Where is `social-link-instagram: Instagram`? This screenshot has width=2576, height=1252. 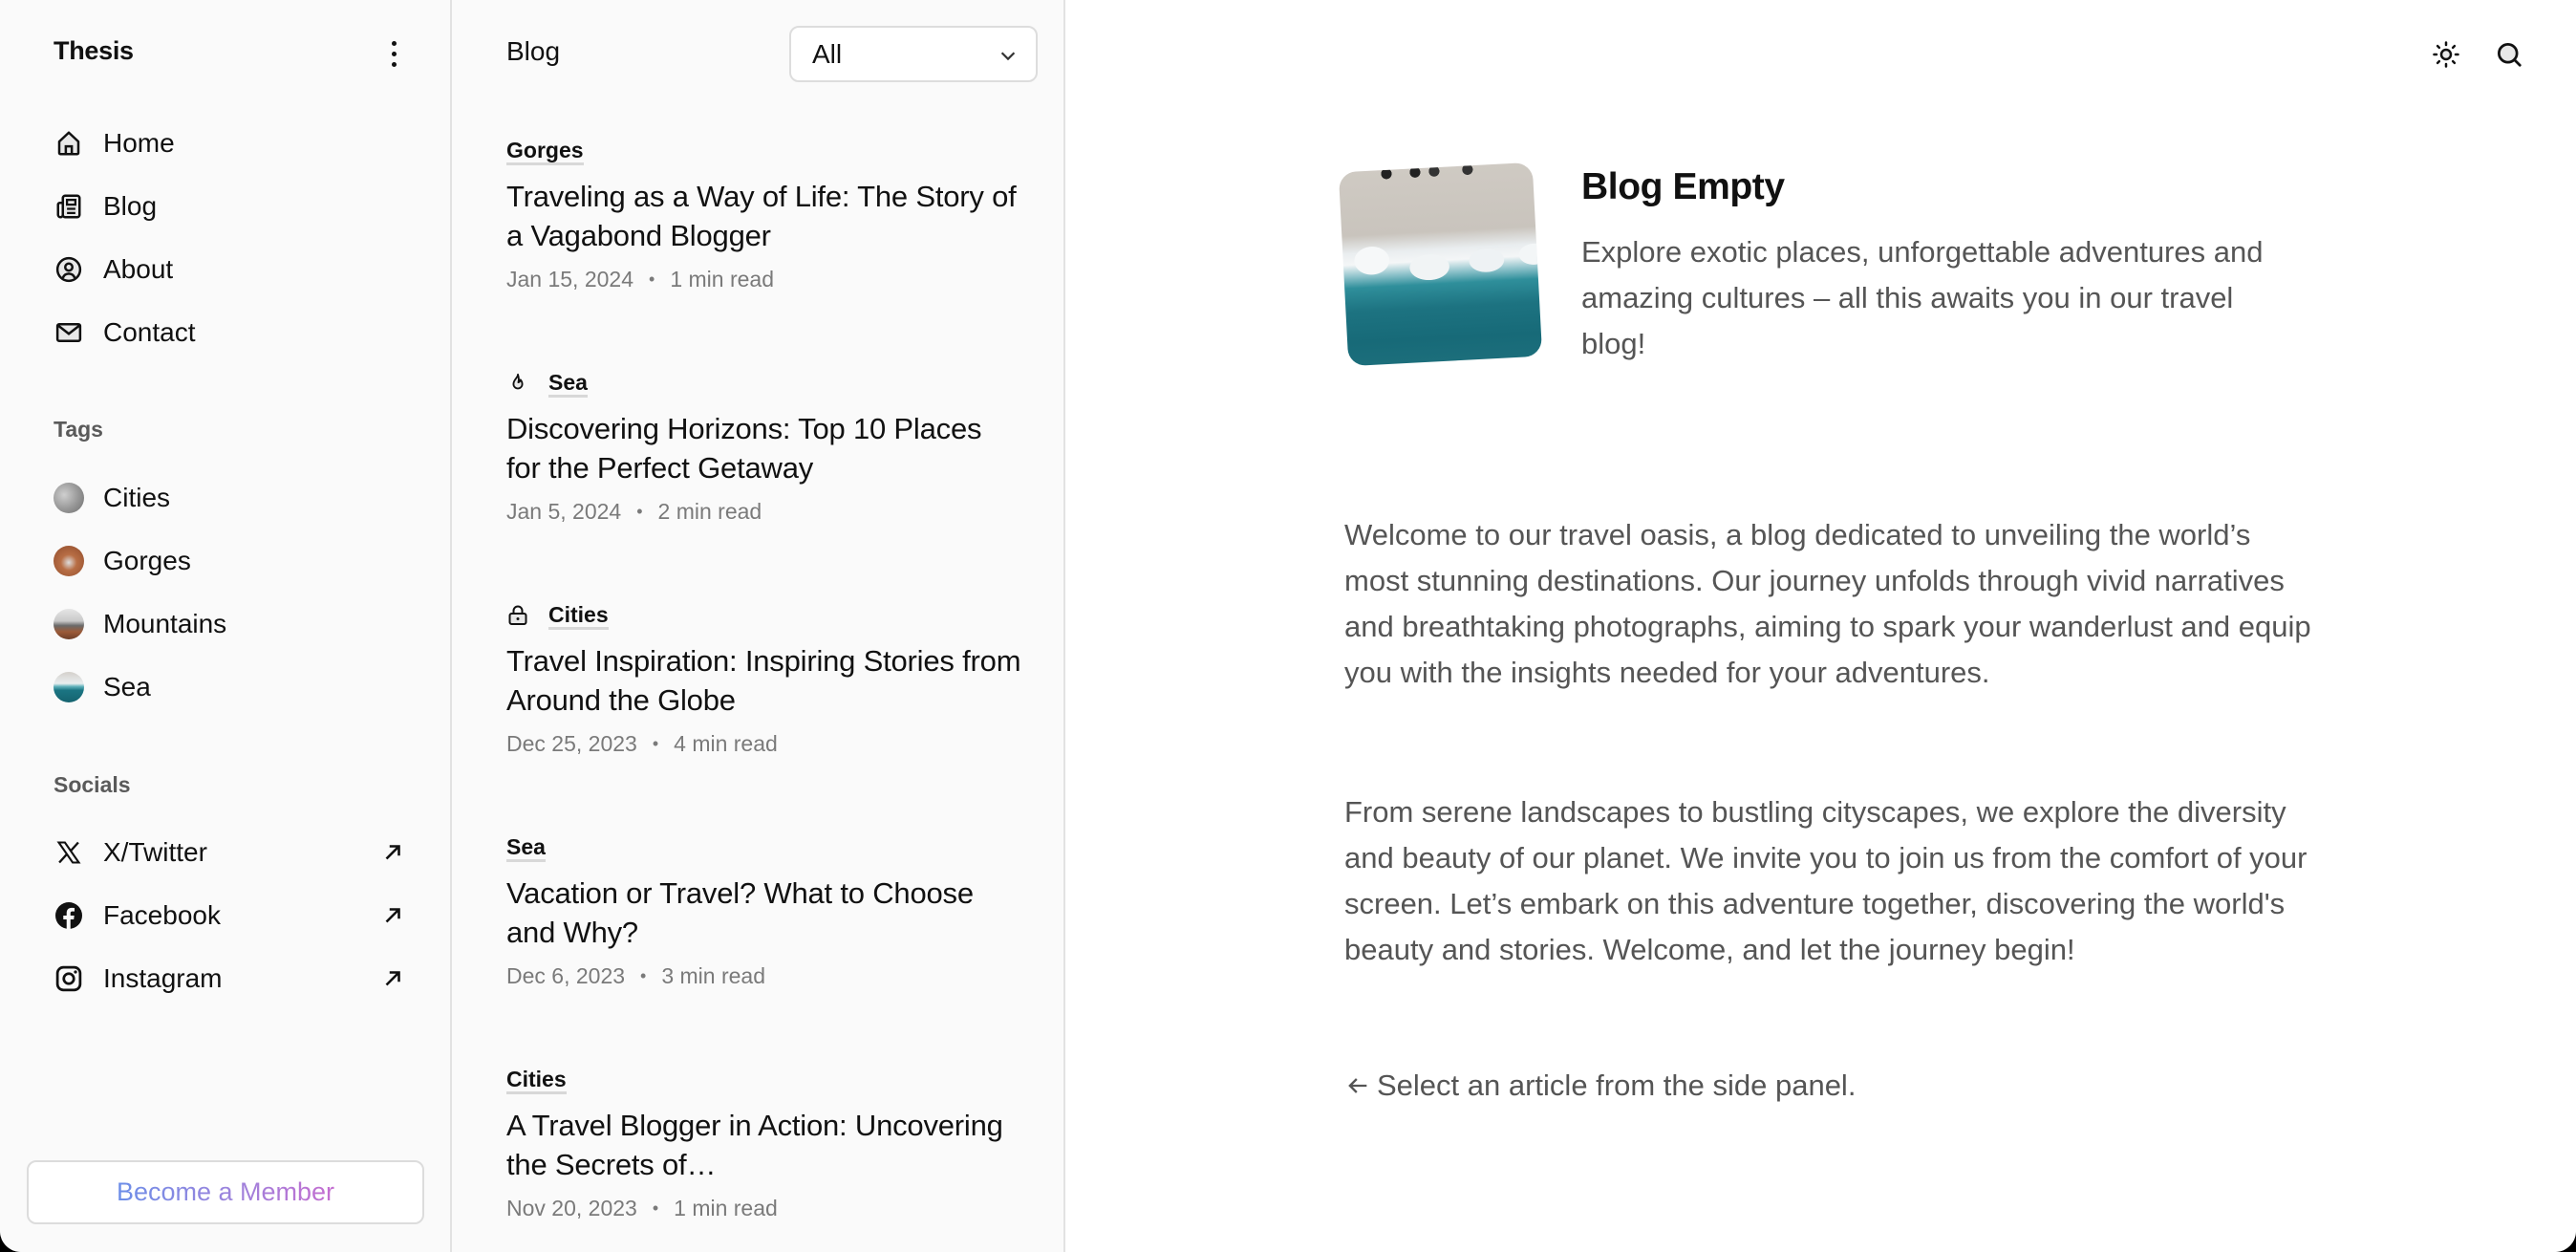
social-link-instagram: Instagram is located at coordinates (235, 979).